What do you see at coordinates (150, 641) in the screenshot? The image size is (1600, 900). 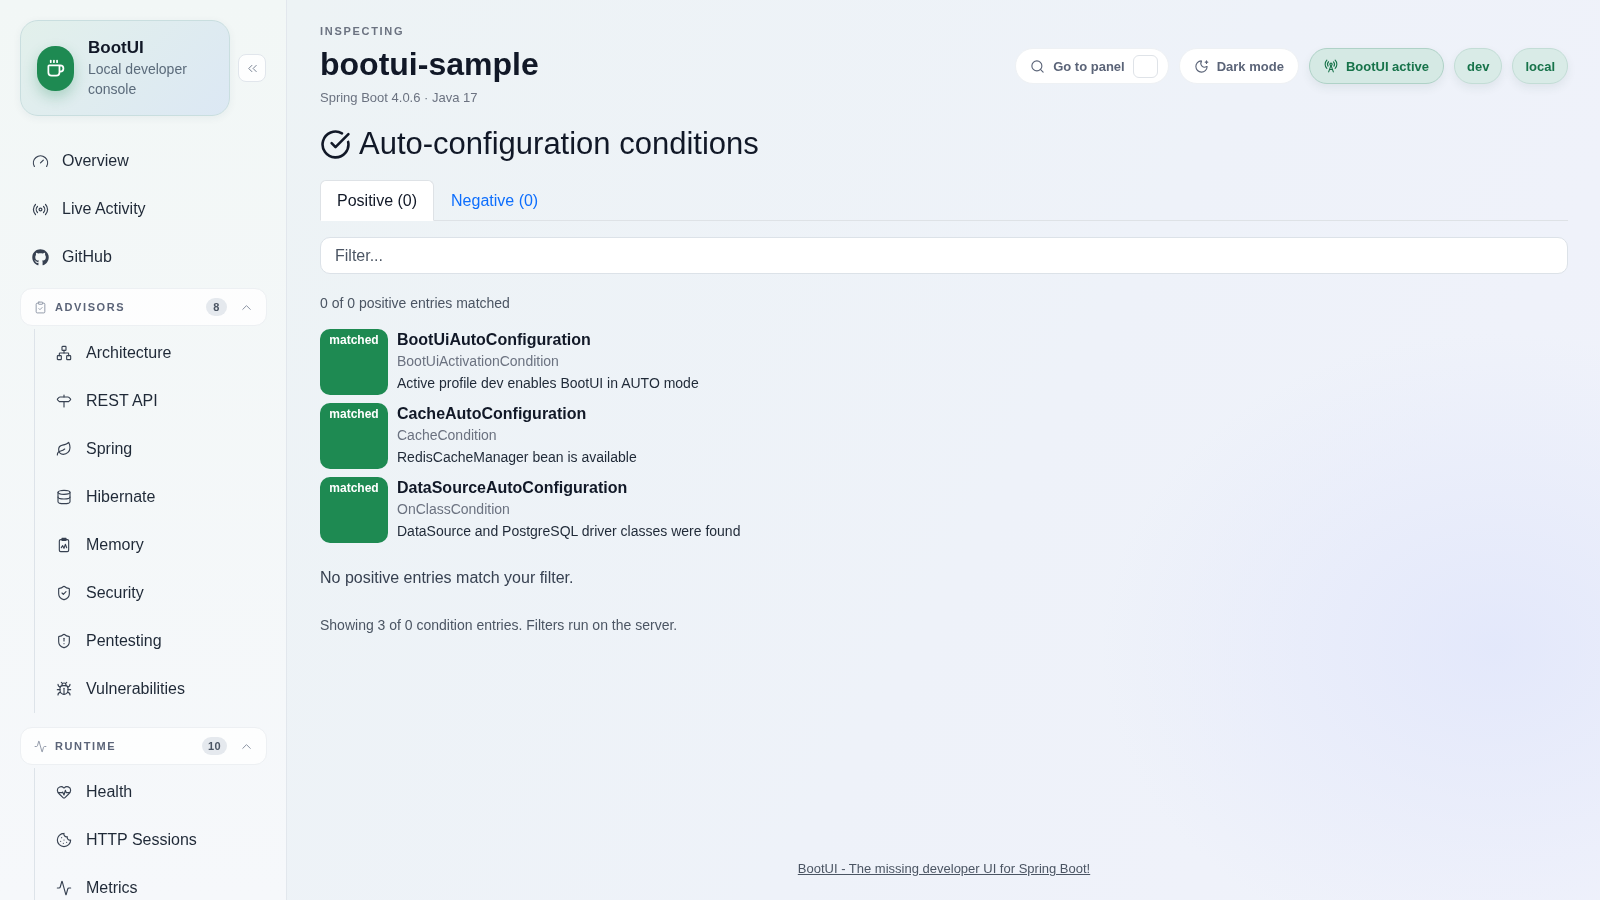 I see `nav-item: Pentesting` at bounding box center [150, 641].